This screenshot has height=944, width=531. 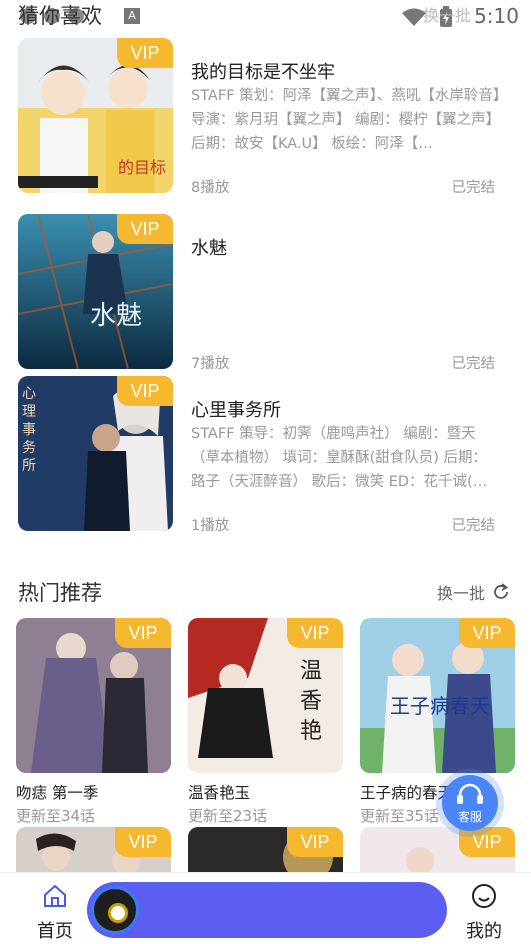 I want to click on cover-image: 水魅 VIP, so click(x=95, y=291).